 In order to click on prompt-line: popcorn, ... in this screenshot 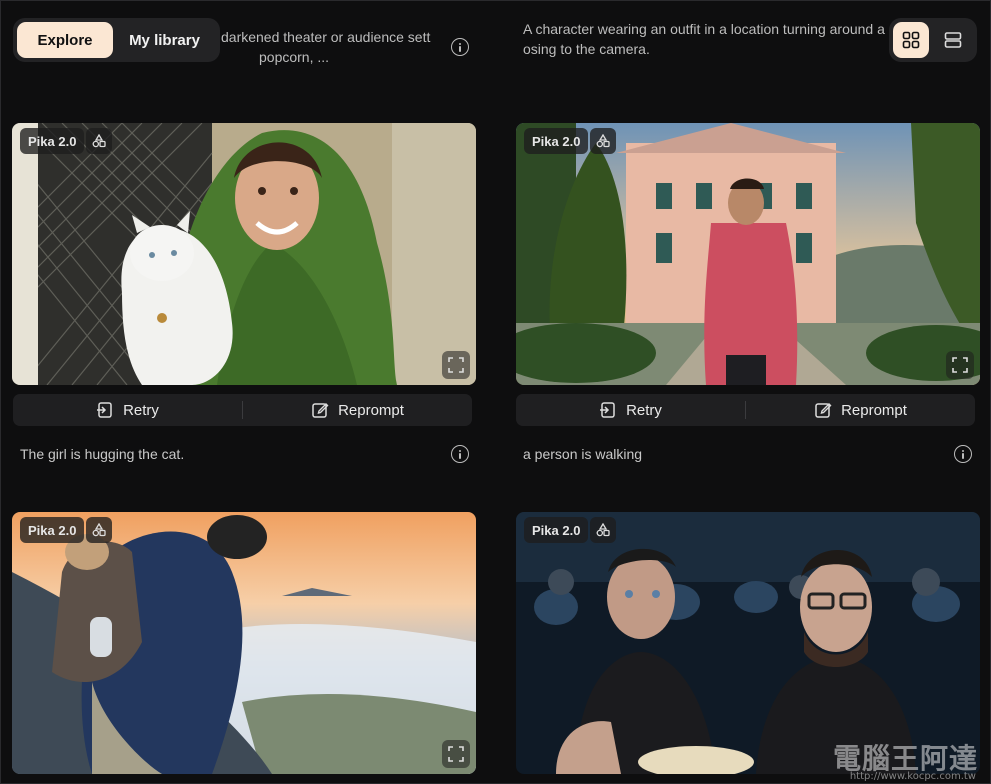, I will do `click(294, 57)`.